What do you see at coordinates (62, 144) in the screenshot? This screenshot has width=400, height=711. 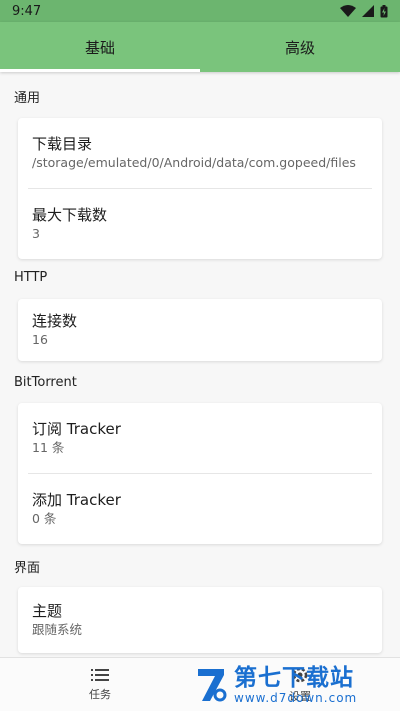 I see `setting-title: 下载目录` at bounding box center [62, 144].